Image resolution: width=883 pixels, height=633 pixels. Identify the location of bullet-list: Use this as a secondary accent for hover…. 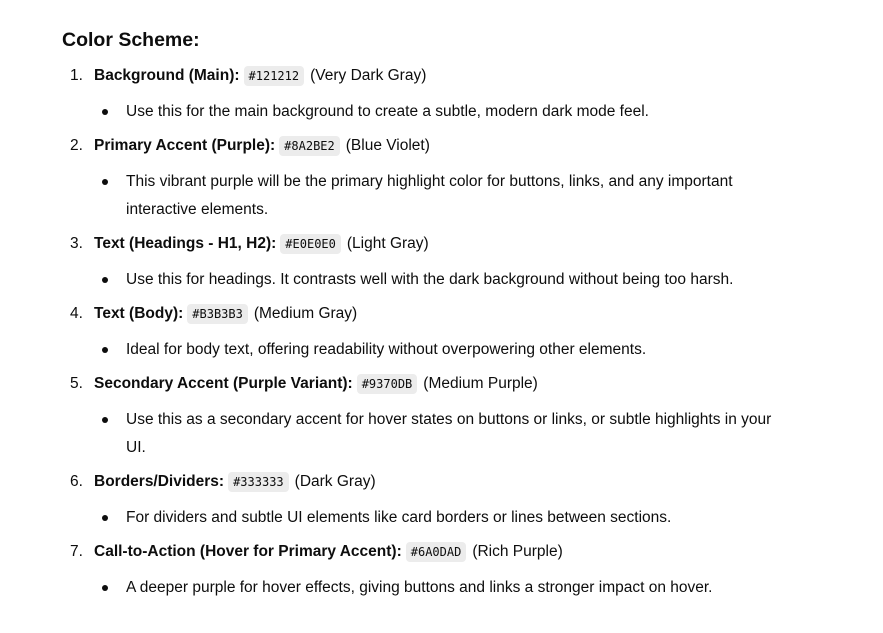
(462, 434).